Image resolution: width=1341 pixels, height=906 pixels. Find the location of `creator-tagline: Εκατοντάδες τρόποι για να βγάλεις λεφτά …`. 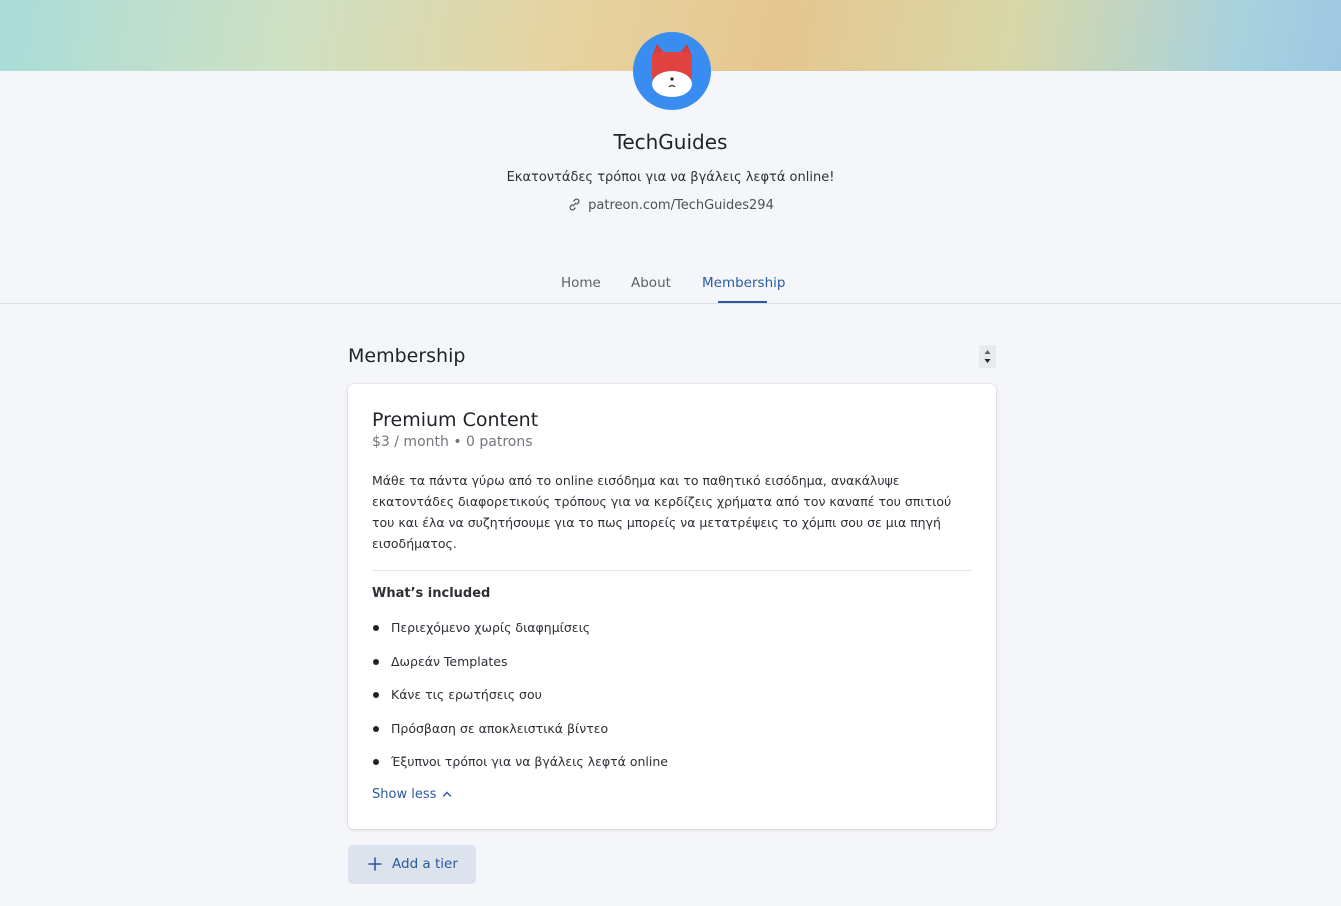

creator-tagline: Εκατοντάδες τρόποι για να βγάλεις λεφτά … is located at coordinates (670, 177).